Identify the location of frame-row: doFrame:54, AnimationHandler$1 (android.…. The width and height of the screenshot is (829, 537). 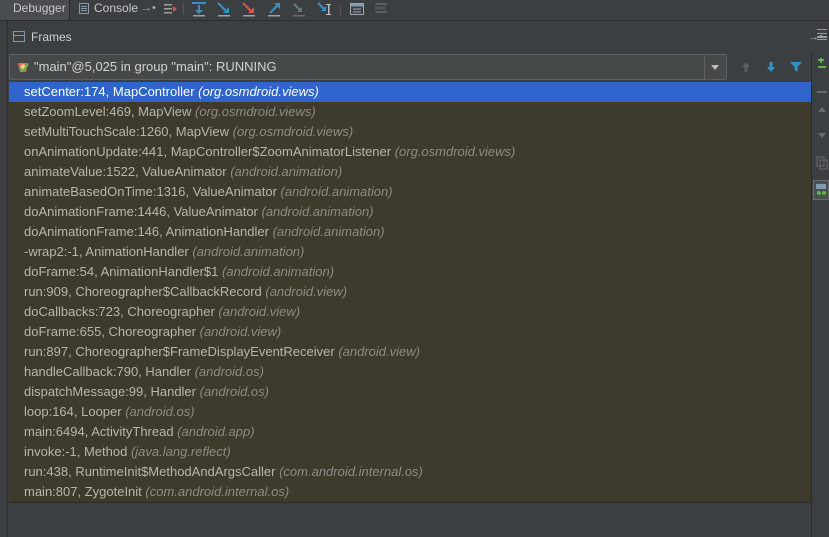
(410, 272).